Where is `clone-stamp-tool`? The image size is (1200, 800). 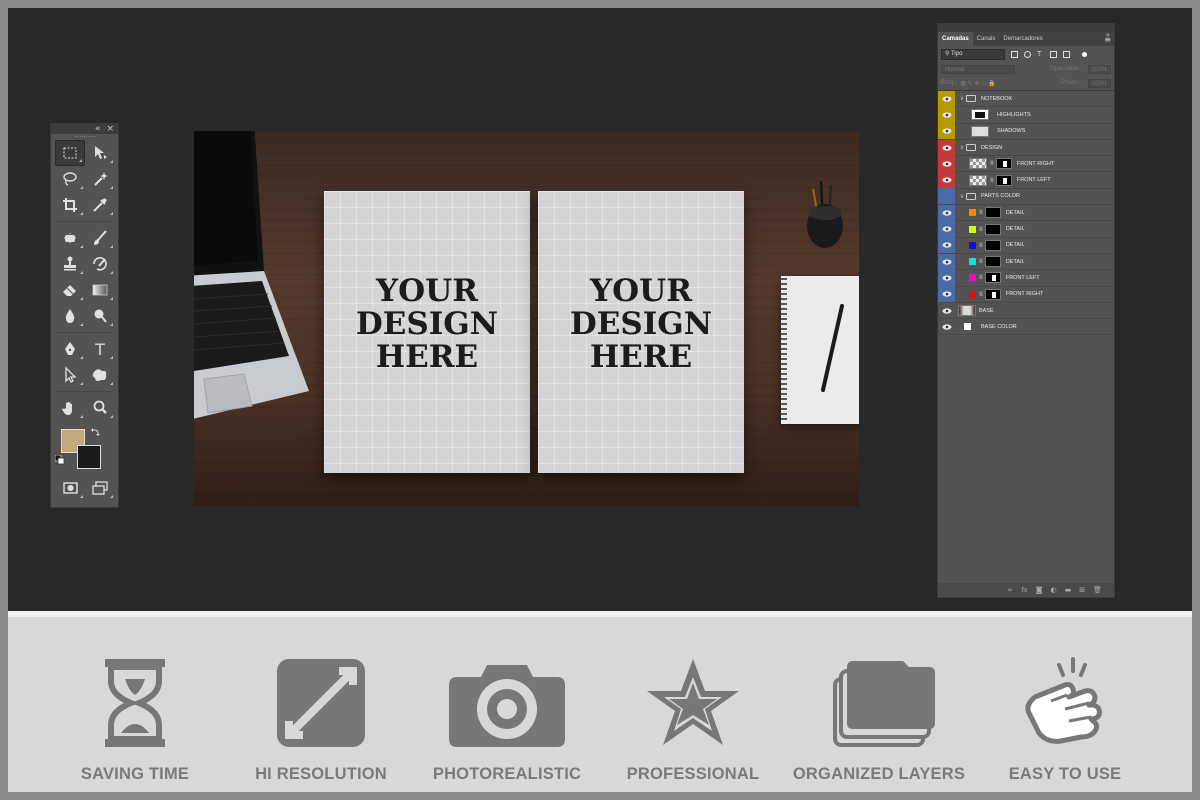 clone-stamp-tool is located at coordinates (70, 264).